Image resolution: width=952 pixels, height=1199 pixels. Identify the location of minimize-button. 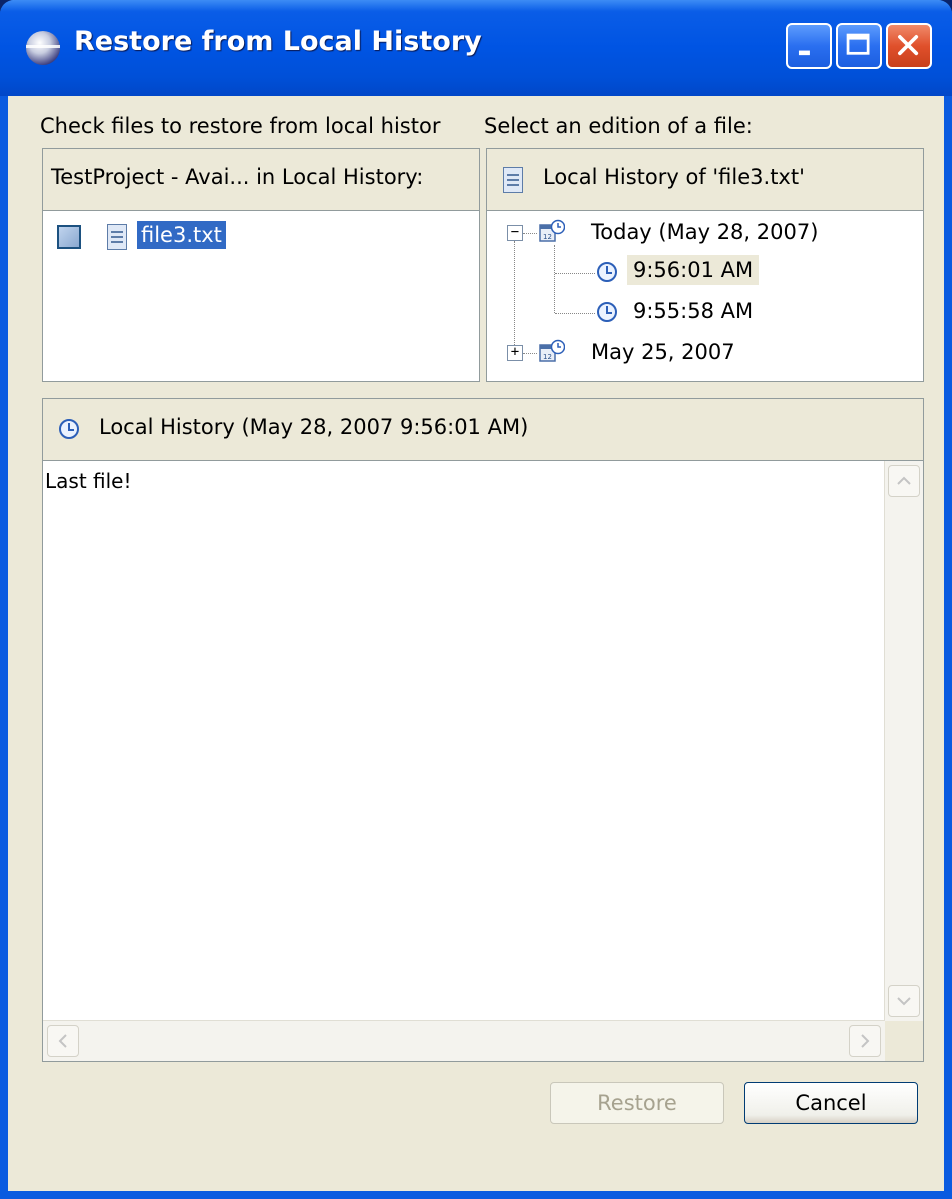
(809, 46).